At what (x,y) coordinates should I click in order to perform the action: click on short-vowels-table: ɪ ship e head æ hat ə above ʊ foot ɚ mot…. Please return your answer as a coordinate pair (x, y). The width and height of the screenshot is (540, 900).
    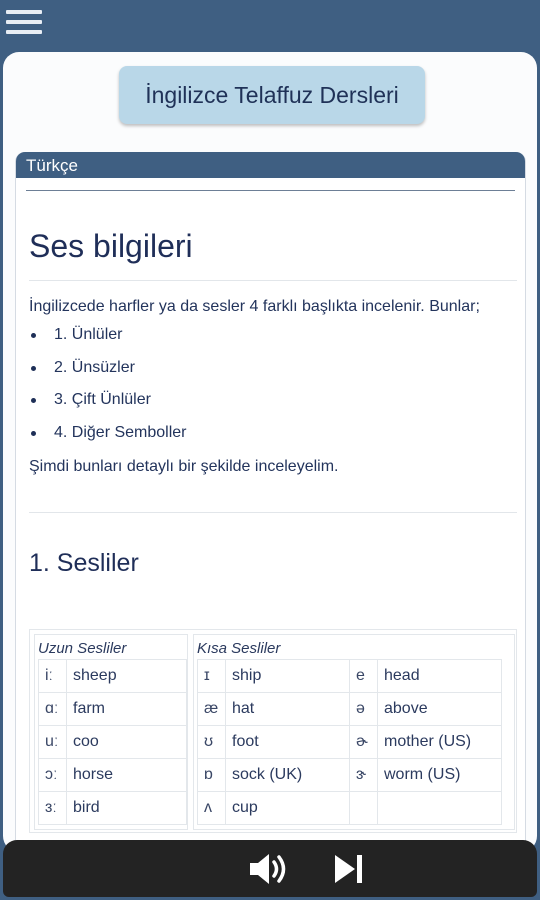
    Looking at the image, I should click on (349, 742).